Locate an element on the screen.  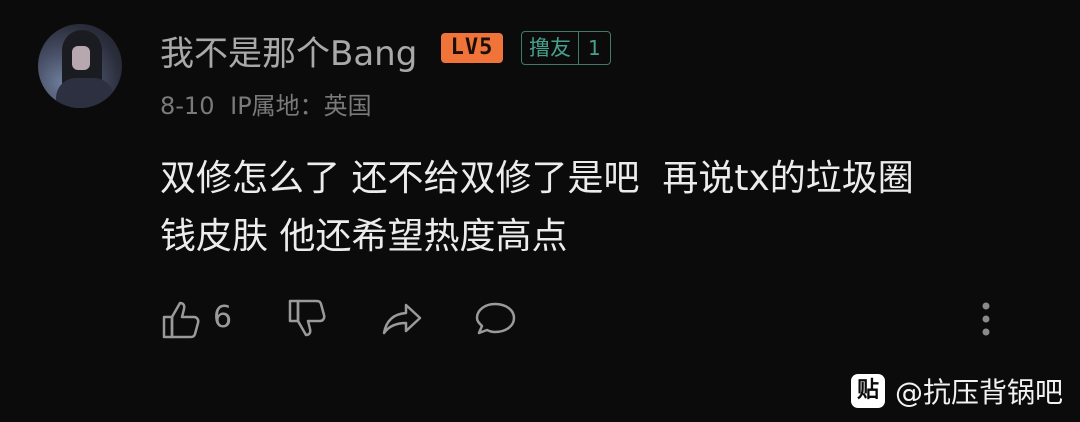
comment-line: 钱皮肤 他还希望热度高点 is located at coordinates (364, 236).